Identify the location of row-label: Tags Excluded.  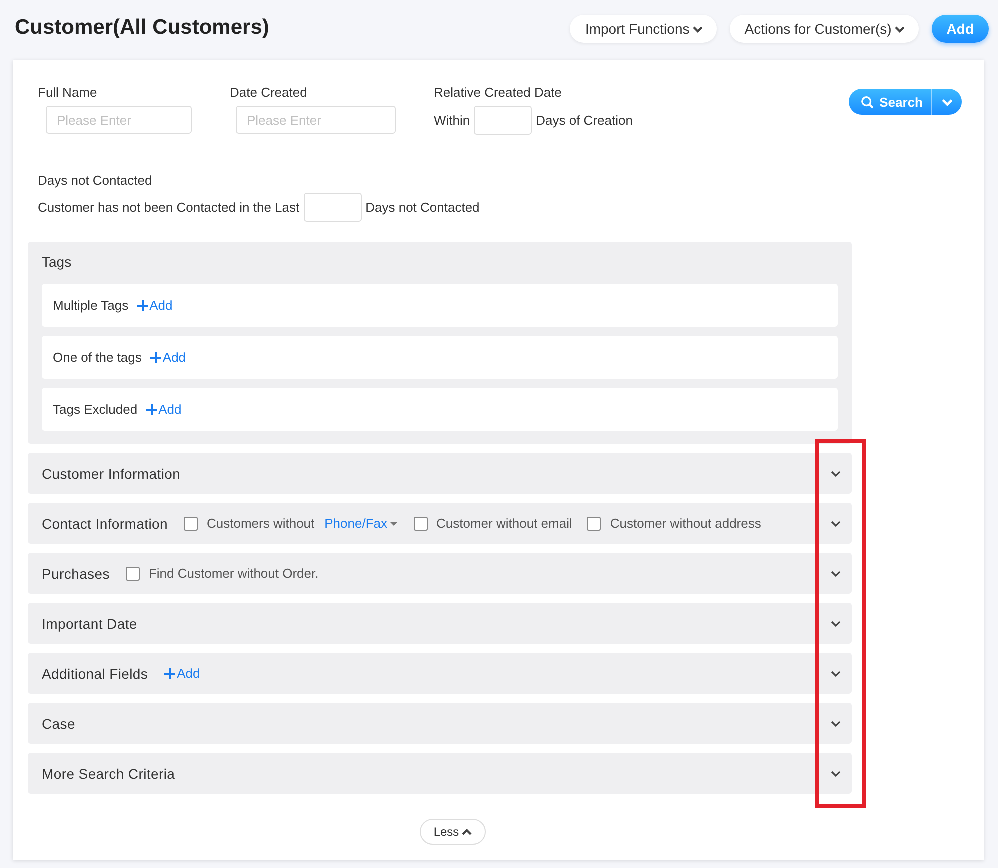
(95, 409).